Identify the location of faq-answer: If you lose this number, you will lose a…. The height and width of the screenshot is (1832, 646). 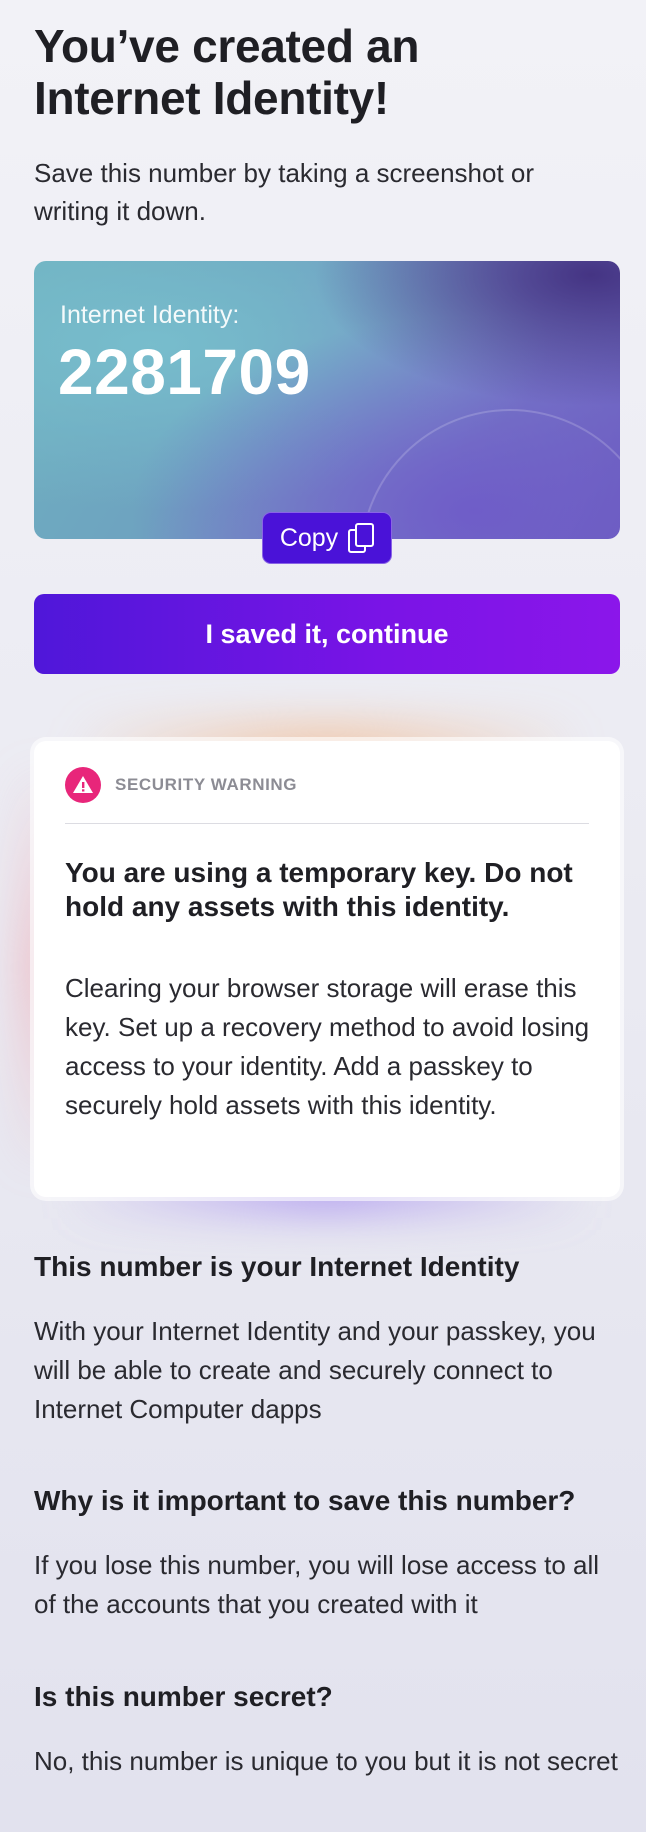
(317, 1584).